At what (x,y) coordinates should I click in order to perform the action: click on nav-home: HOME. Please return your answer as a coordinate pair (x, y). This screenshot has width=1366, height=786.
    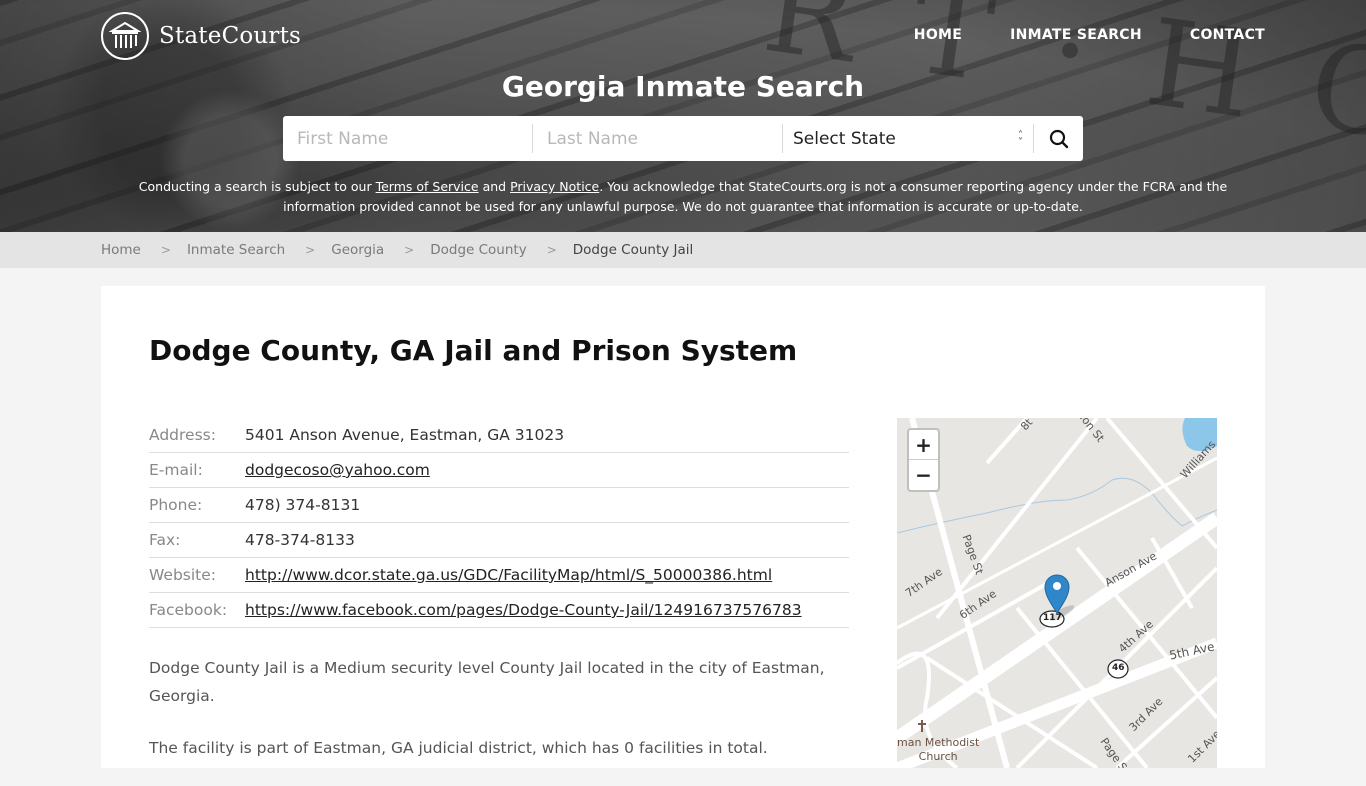
    Looking at the image, I should click on (938, 35).